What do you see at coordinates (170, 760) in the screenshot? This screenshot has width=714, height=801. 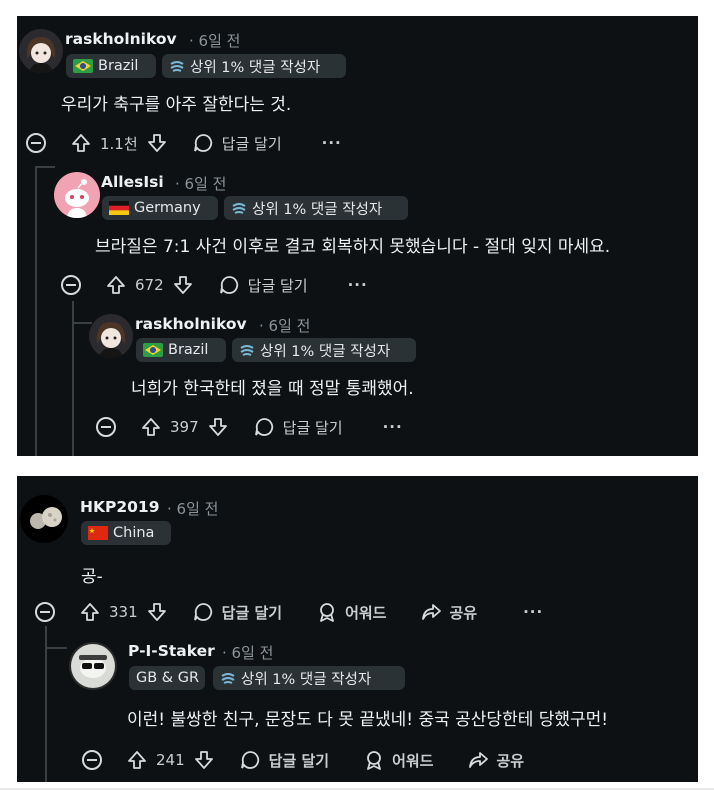 I see `vote-count: 241` at bounding box center [170, 760].